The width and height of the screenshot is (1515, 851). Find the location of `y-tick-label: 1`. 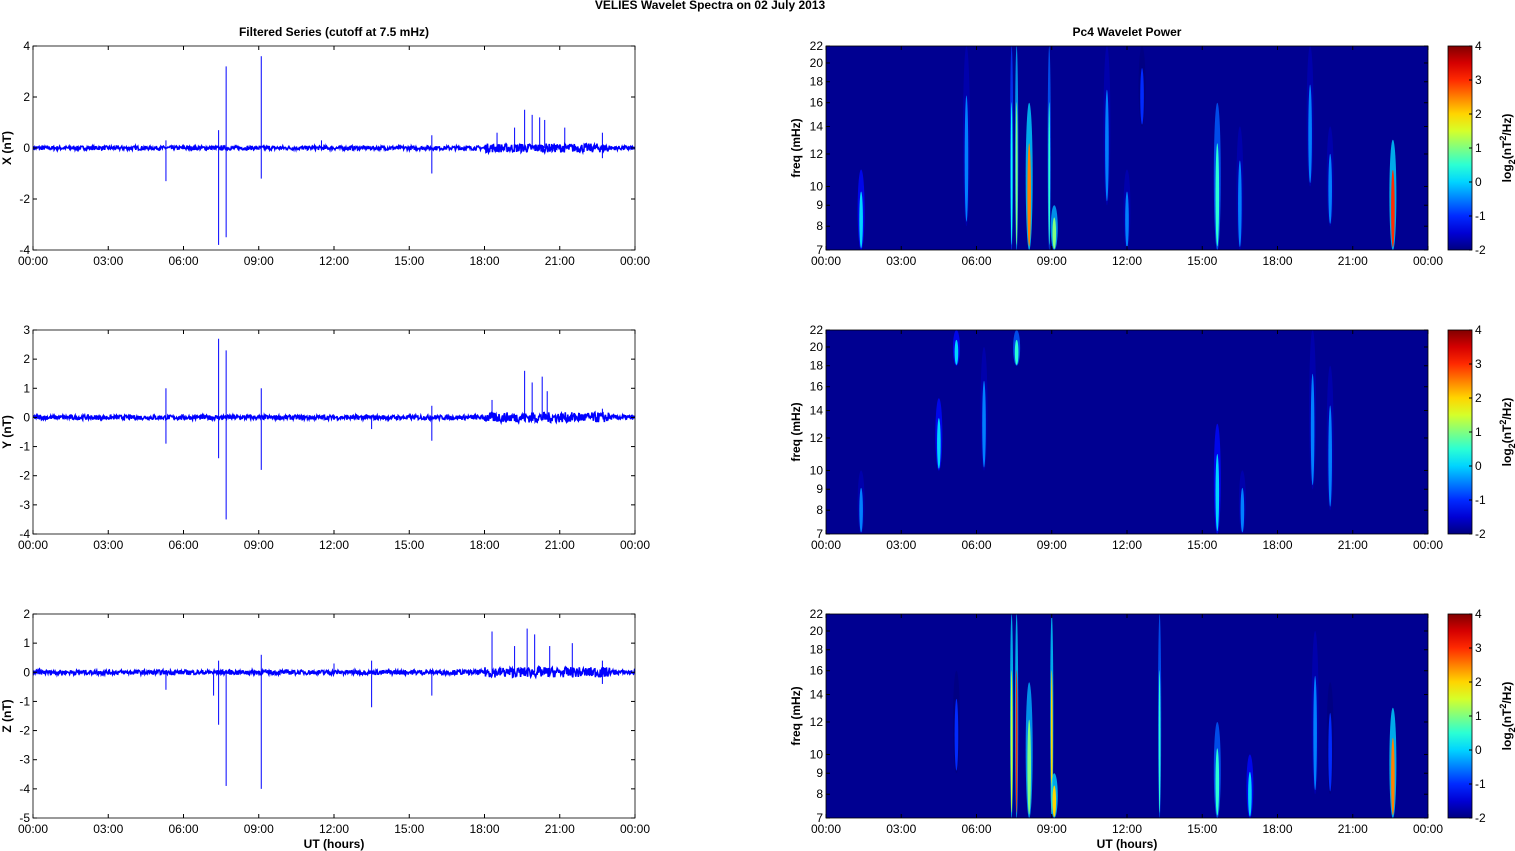

y-tick-label: 1 is located at coordinates (26, 643).